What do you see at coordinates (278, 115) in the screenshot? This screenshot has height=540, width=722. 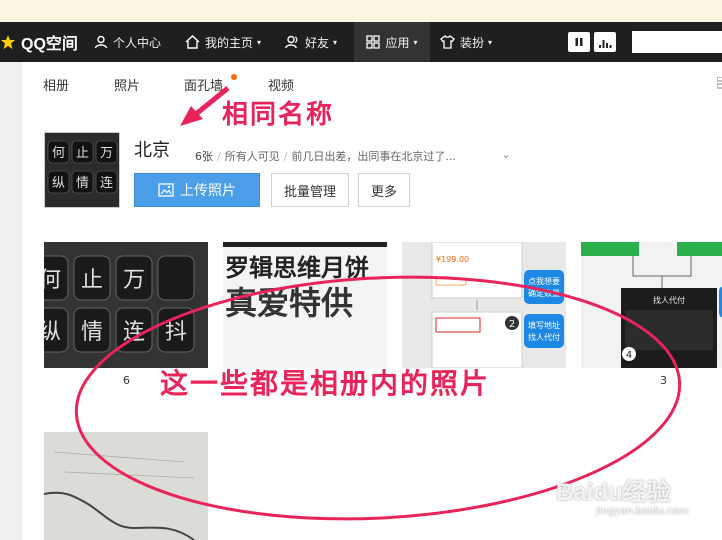 I see `annotation-same-name: 相同名称` at bounding box center [278, 115].